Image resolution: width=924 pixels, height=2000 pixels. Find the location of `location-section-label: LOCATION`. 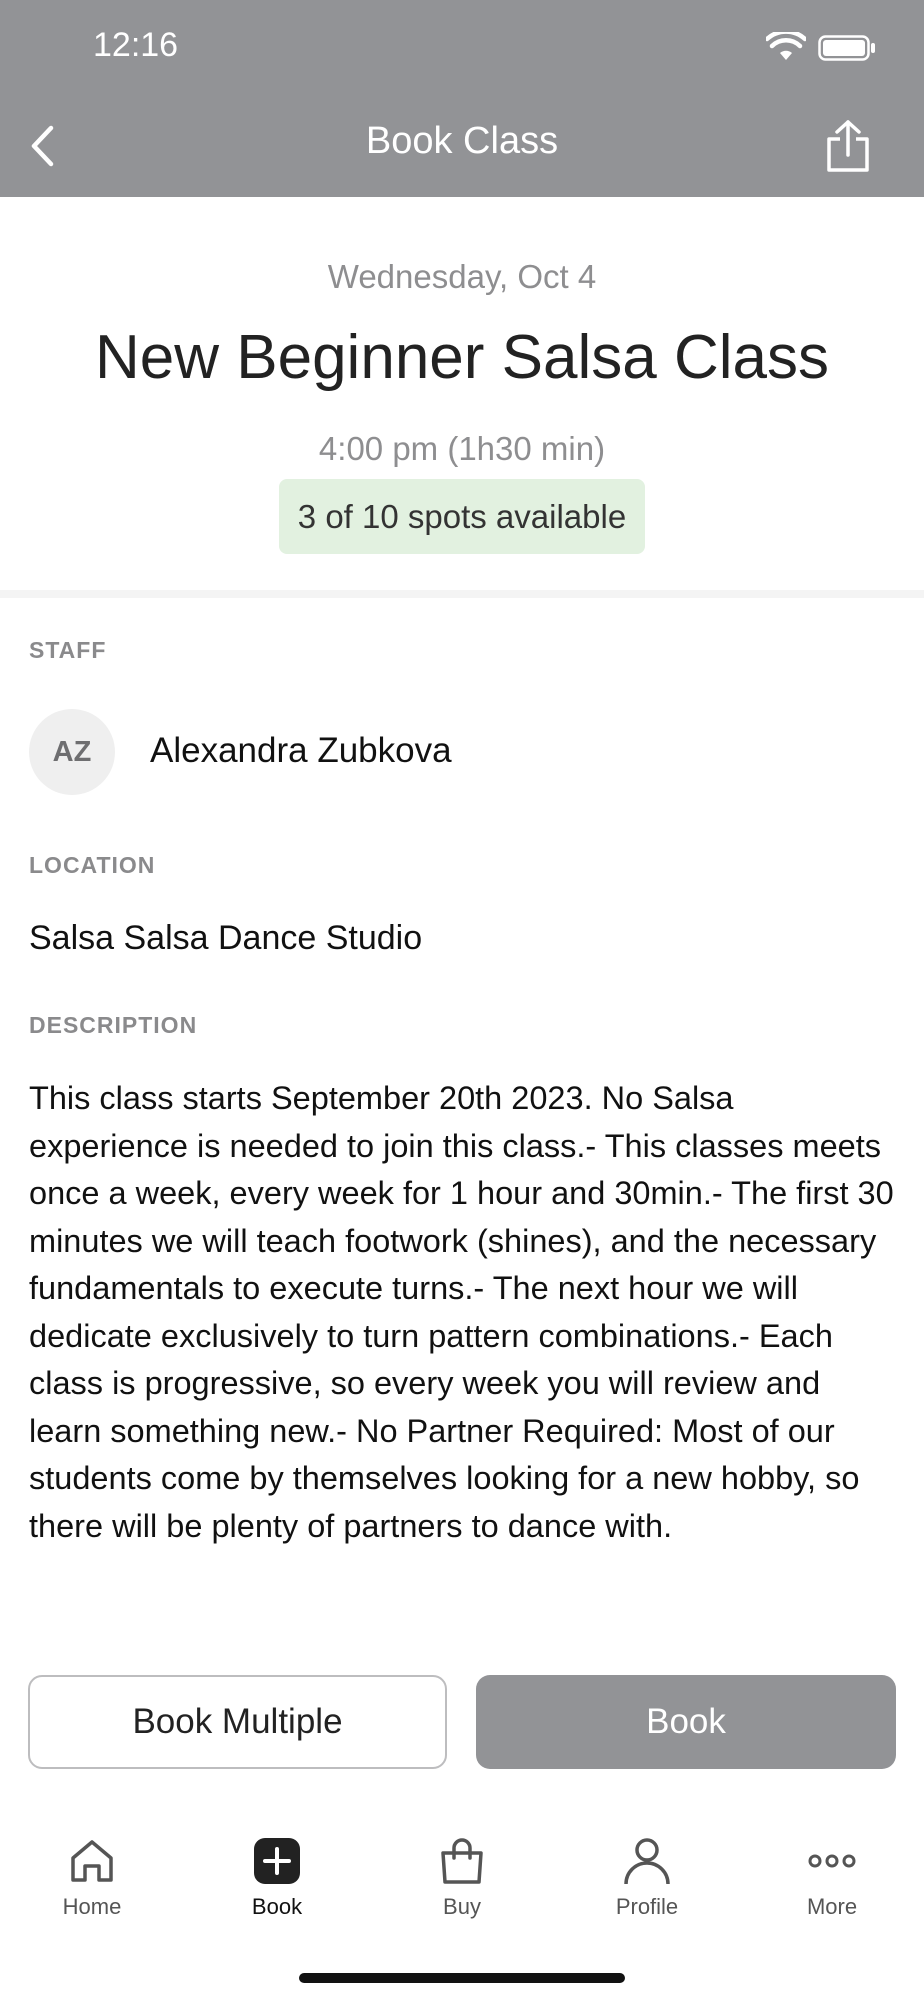

location-section-label: LOCATION is located at coordinates (92, 865).